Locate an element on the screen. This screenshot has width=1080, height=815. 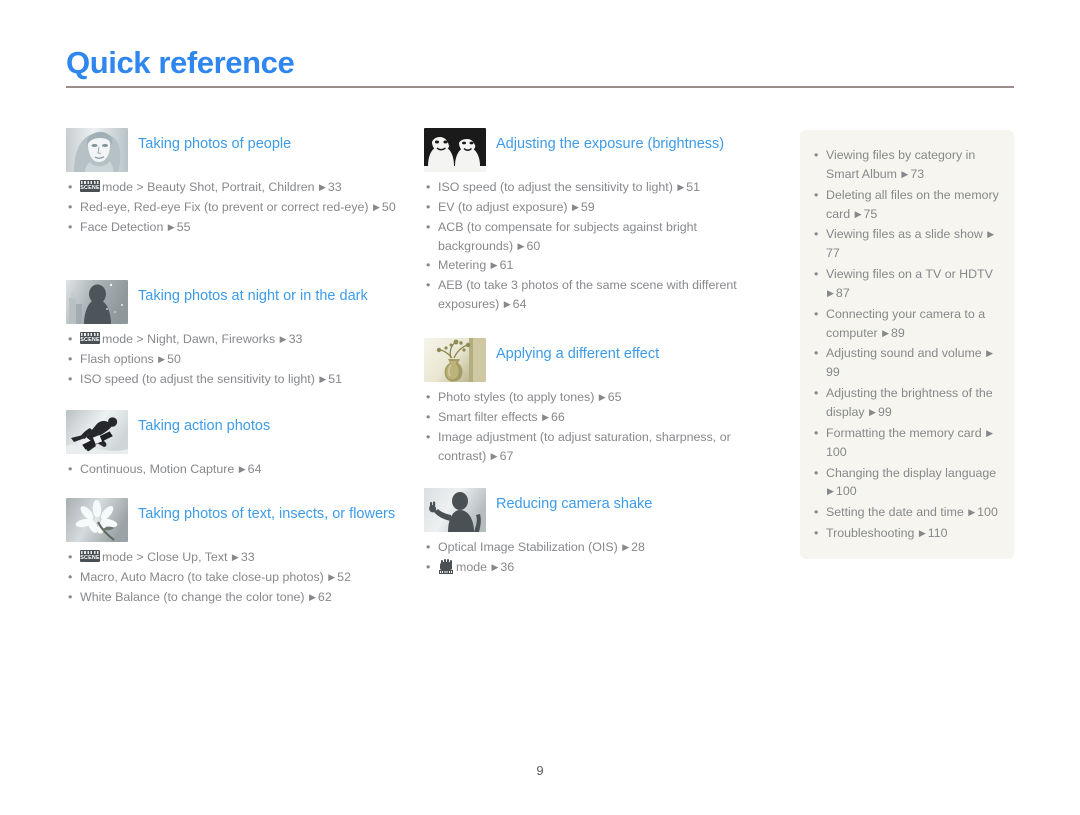
reference-item: • EV (to adjust exposure) ▶ 59 is located at coordinates (598, 207).